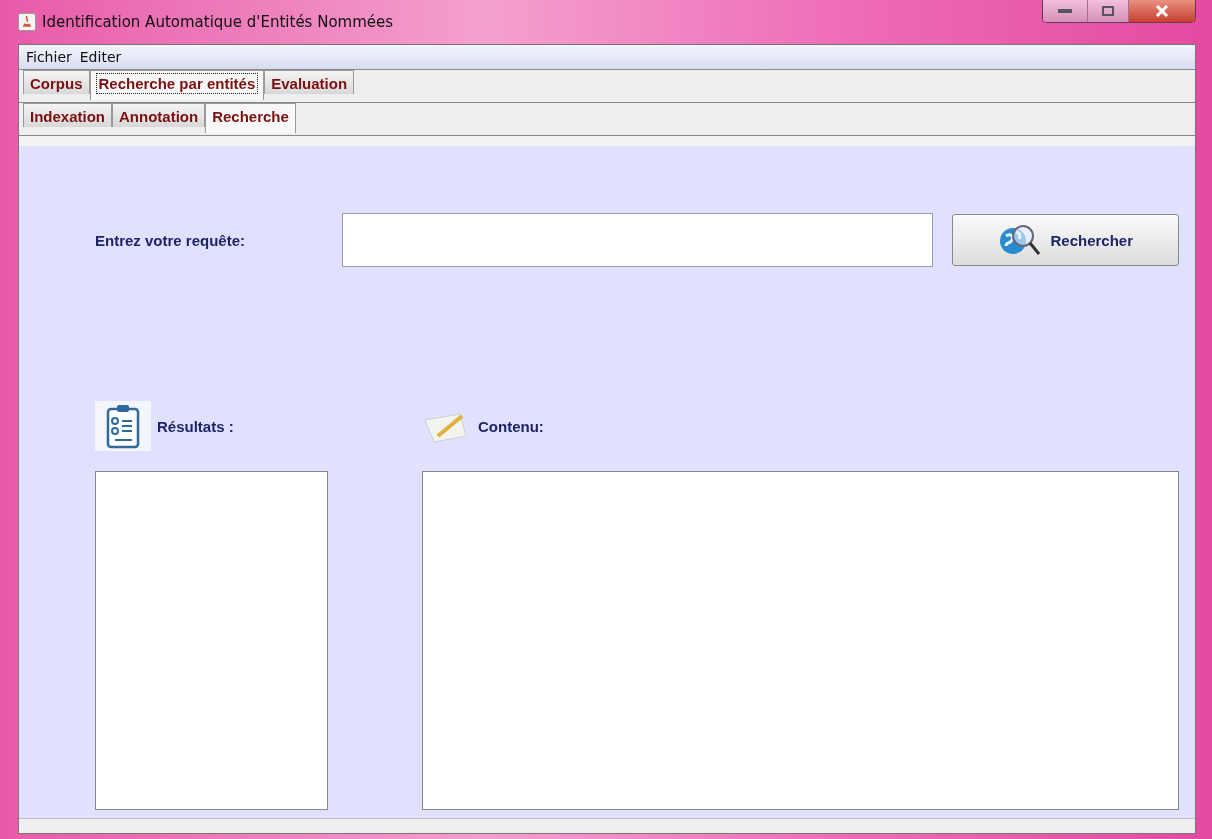 The height and width of the screenshot is (839, 1212). I want to click on section-label: Contenu:, so click(511, 426).